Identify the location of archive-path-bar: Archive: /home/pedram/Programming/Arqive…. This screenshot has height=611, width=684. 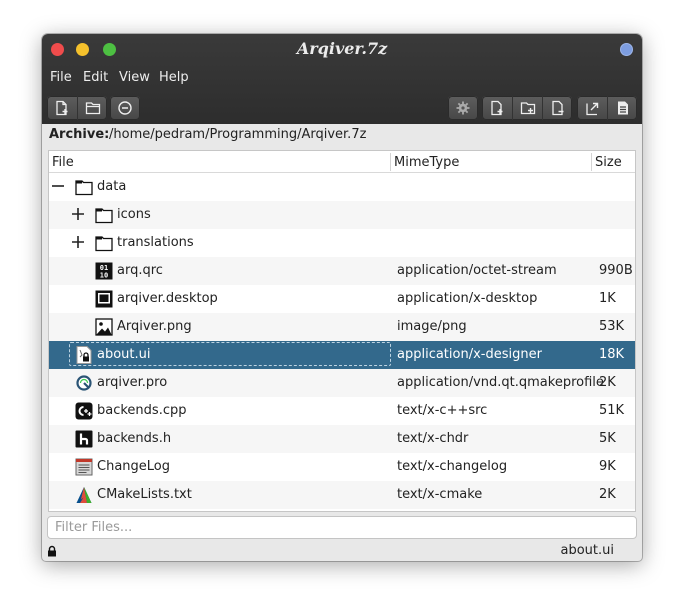
(342, 135).